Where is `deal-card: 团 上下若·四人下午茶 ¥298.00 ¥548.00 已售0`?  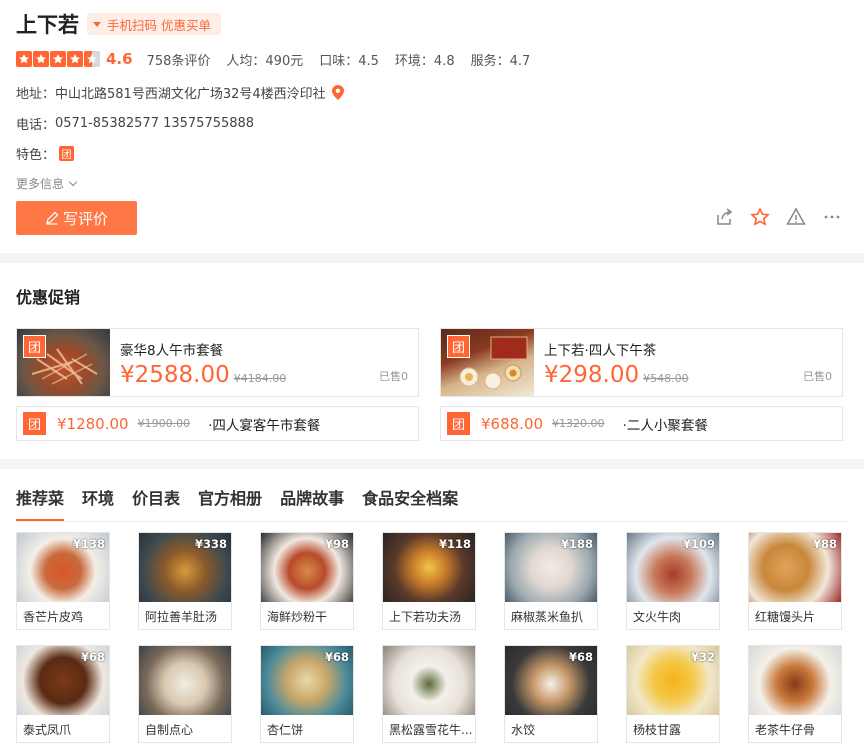
deal-card: 团 上下若·四人下午茶 ¥298.00 ¥548.00 已售0 is located at coordinates (641, 362).